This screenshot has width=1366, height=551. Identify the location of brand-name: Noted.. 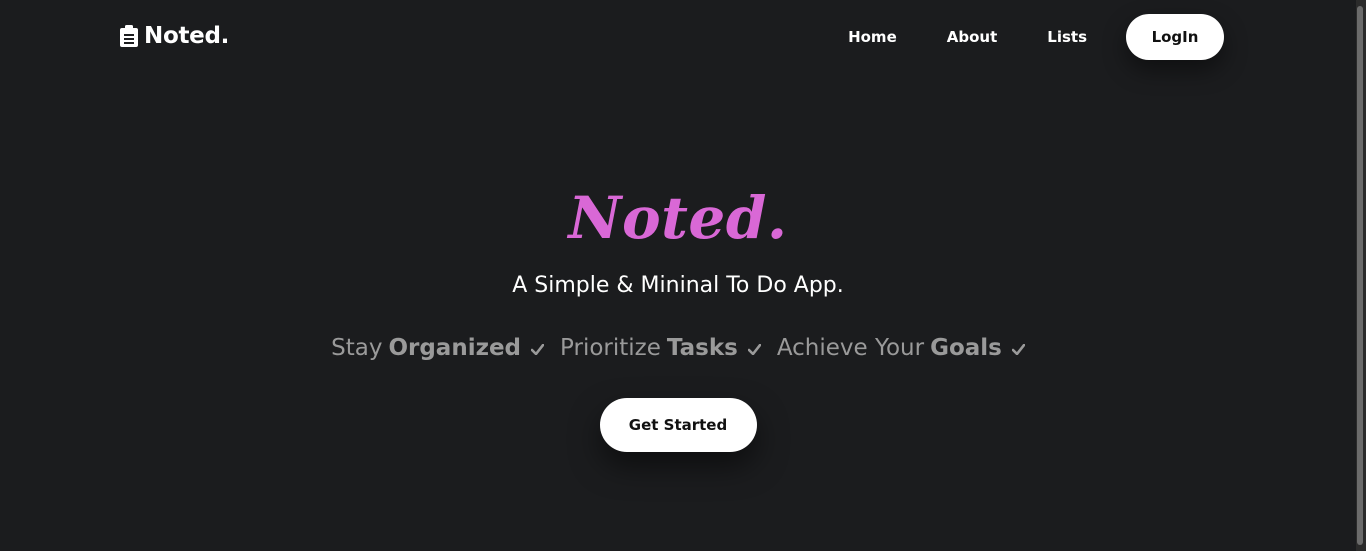
(187, 36).